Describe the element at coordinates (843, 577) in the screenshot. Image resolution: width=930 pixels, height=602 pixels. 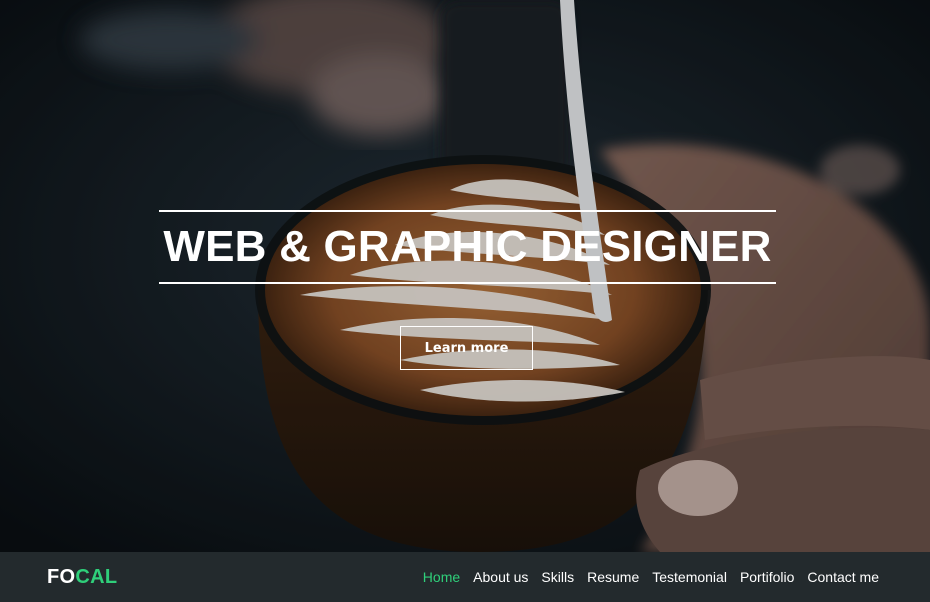
I see `nav-item-contact-me: Contact me` at that location.